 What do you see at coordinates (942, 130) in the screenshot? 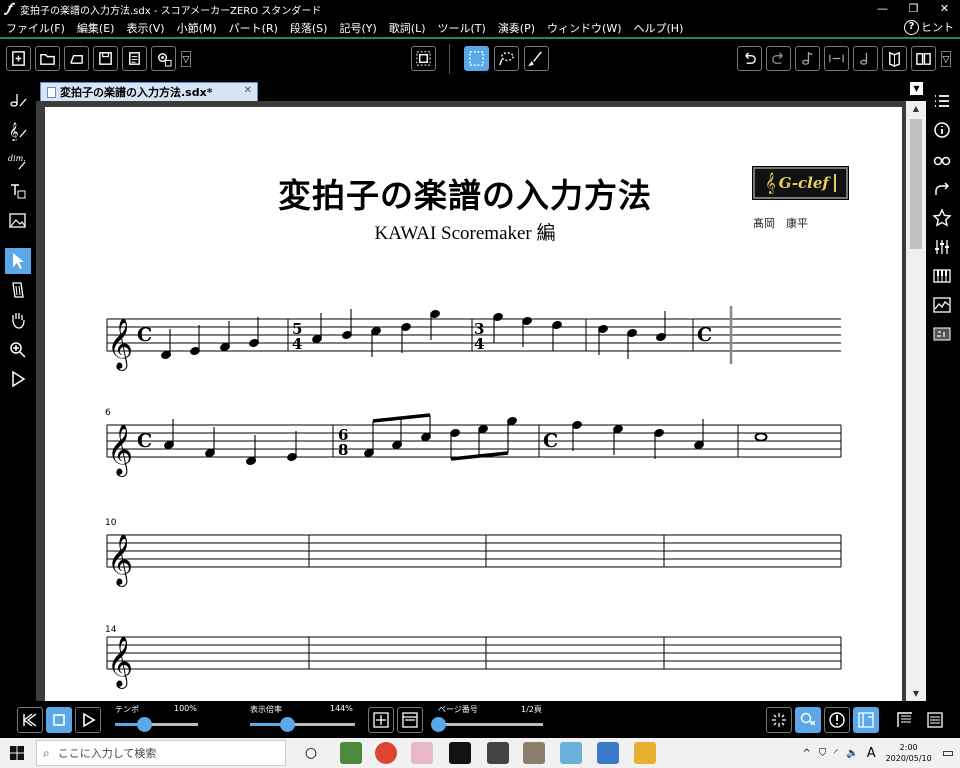
I see `info-panel-button` at bounding box center [942, 130].